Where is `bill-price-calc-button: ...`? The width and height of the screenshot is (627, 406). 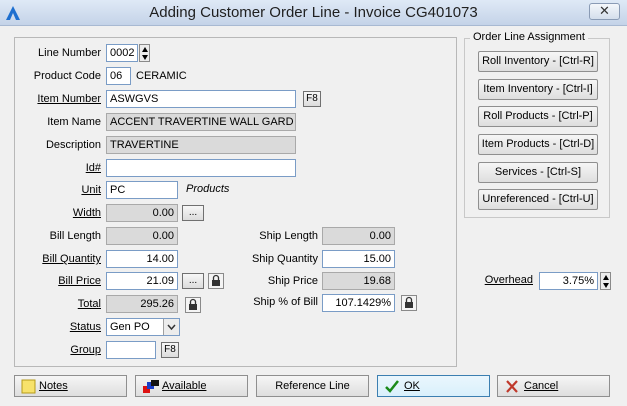
bill-price-calc-button: ... is located at coordinates (193, 281).